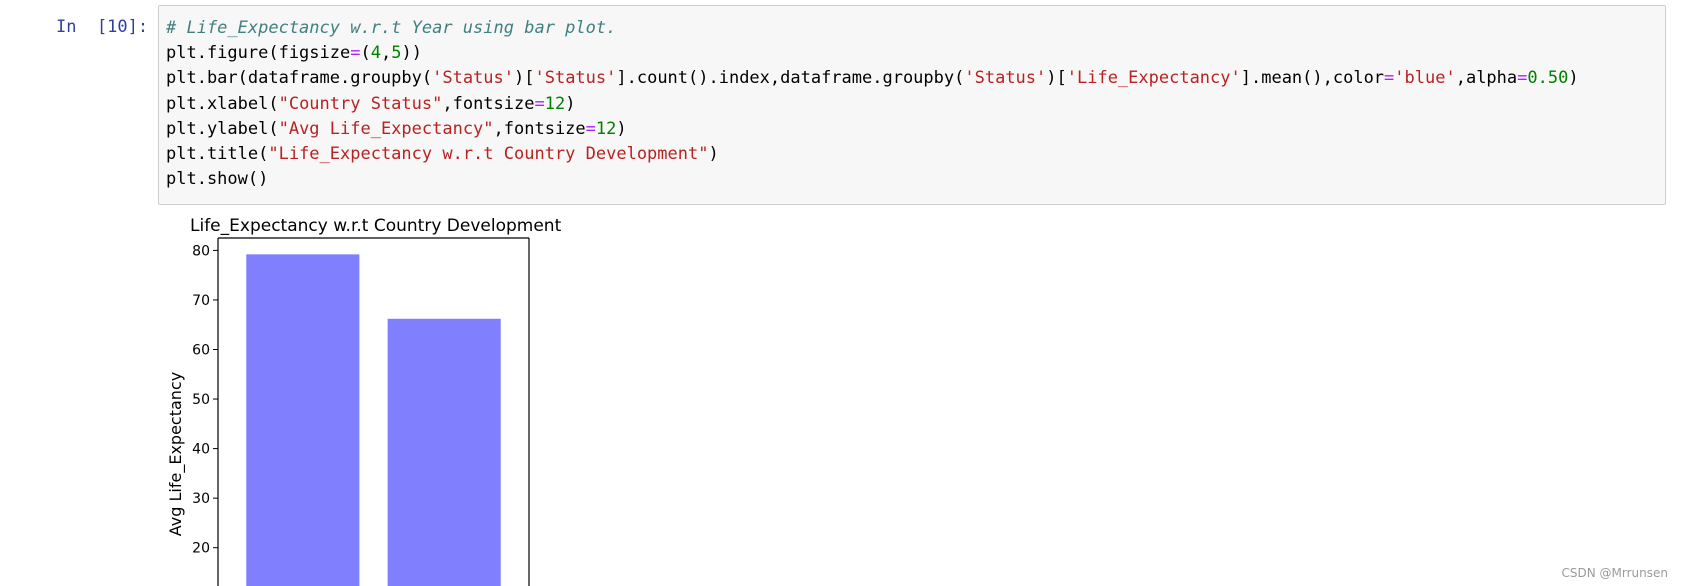 Image resolution: width=1682 pixels, height=586 pixels. Describe the element at coordinates (217, 179) in the screenshot. I see `code-token: plt.show()` at that location.